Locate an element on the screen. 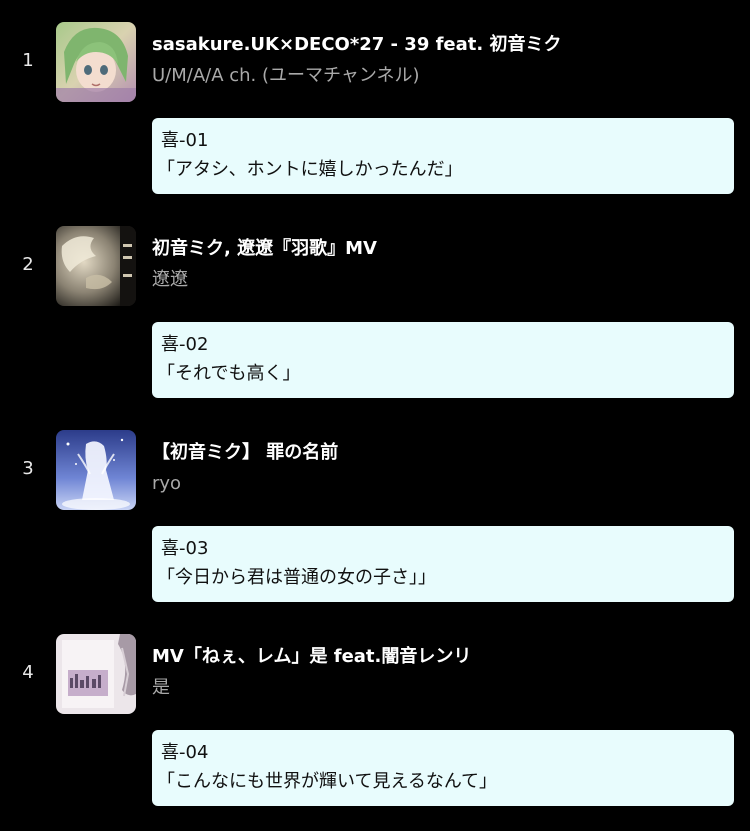 Image resolution: width=750 pixels, height=831 pixels. quote-text: 「今日から君は普通の女の子さ」」 is located at coordinates (296, 577).